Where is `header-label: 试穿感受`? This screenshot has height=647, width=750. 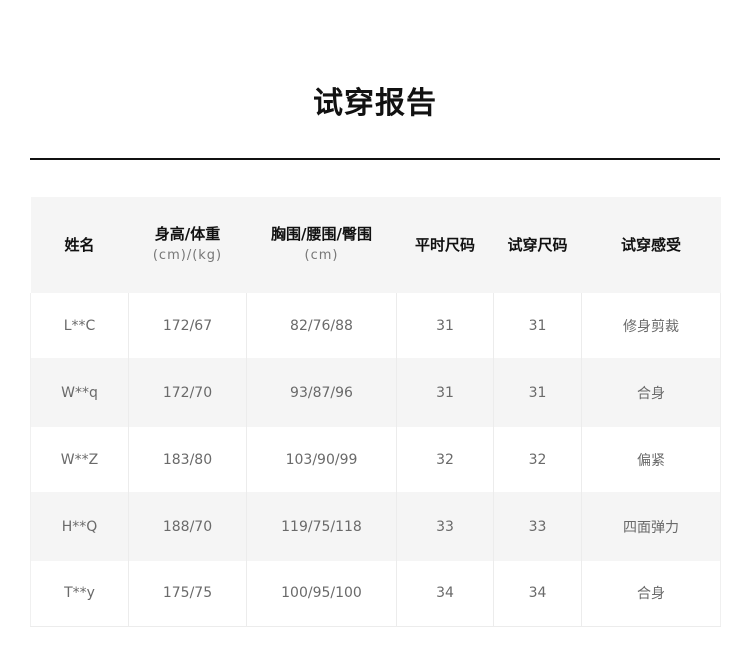 header-label: 试穿感受 is located at coordinates (650, 245).